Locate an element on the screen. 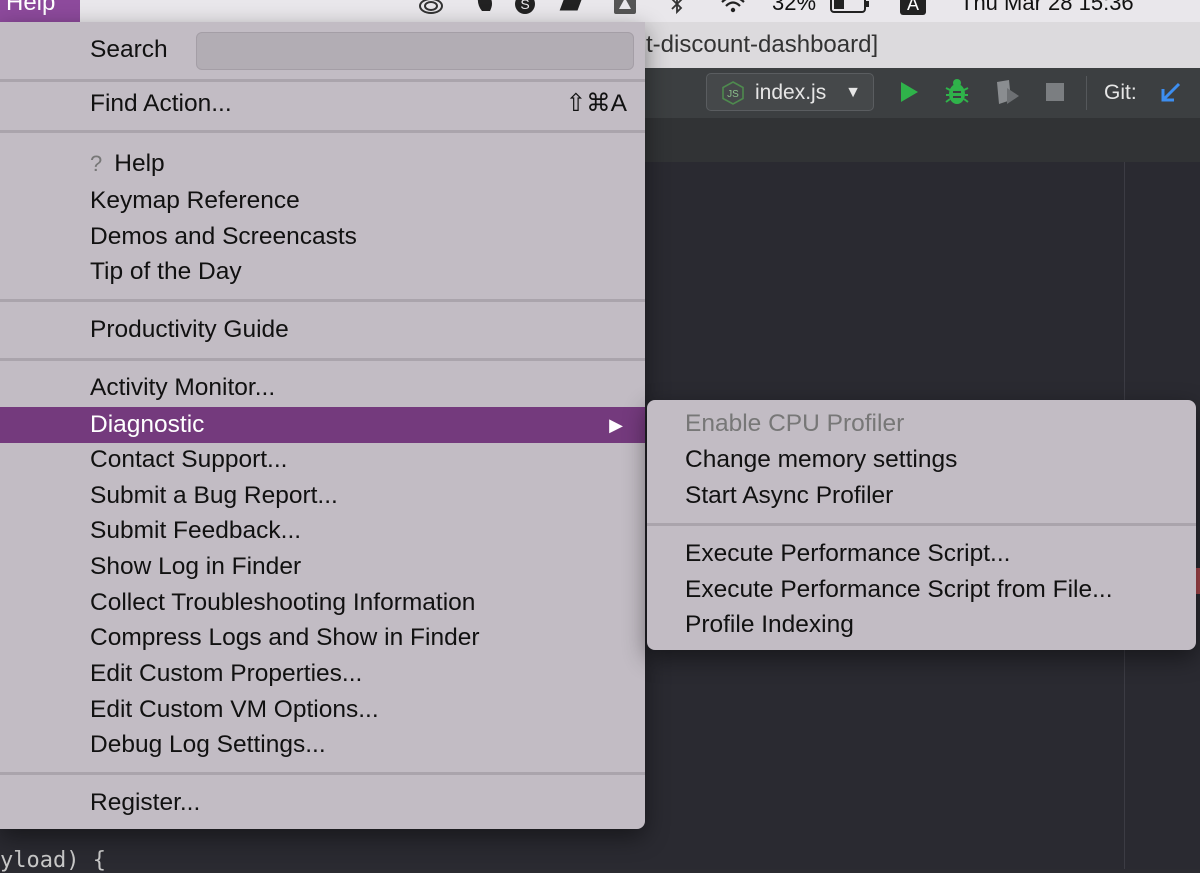 The height and width of the screenshot is (873, 1200). menu-item-demos-and-screencasts: Demos and Screencasts is located at coordinates (322, 237).